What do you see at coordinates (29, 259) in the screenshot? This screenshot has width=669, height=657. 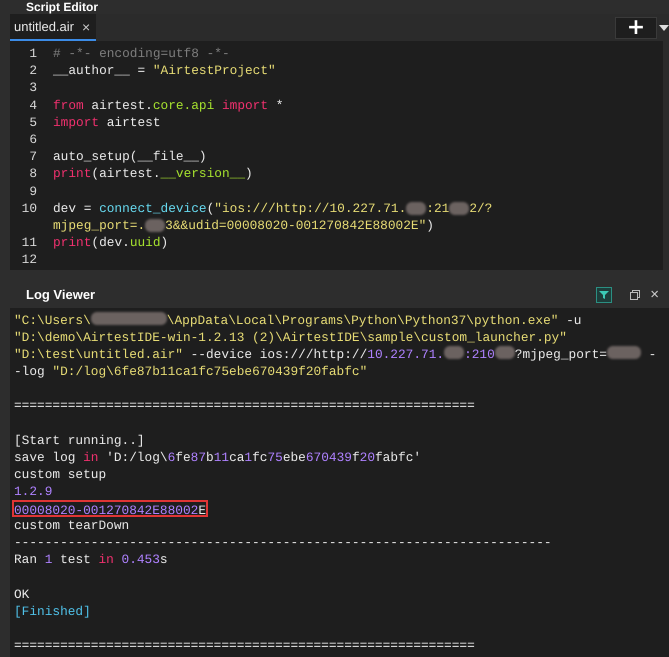 I see `line-number: 12` at bounding box center [29, 259].